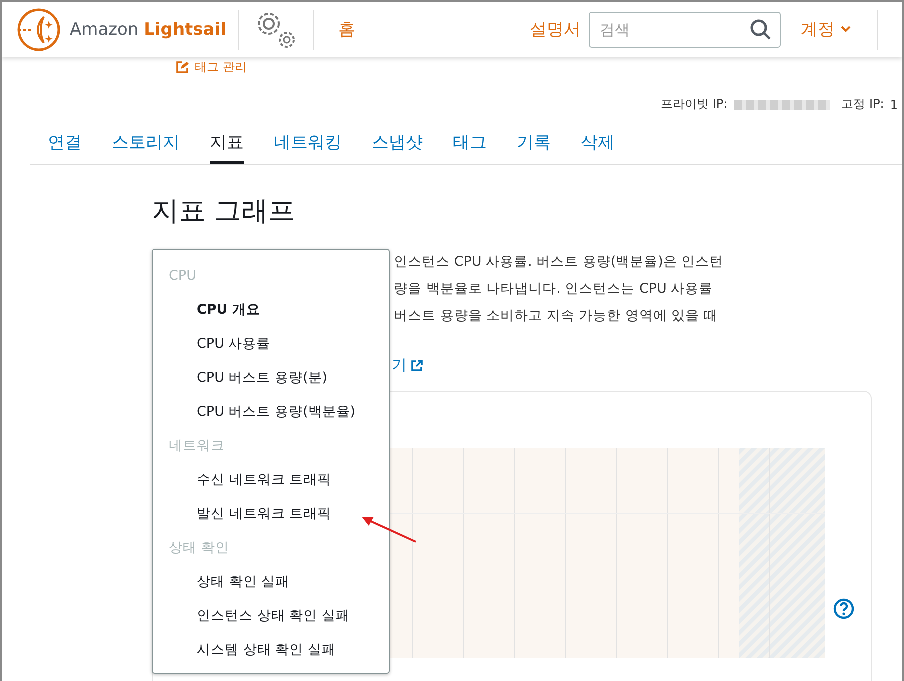 The image size is (904, 681). Describe the element at coordinates (308, 144) in the screenshot. I see `tab: 네트워킹` at that location.